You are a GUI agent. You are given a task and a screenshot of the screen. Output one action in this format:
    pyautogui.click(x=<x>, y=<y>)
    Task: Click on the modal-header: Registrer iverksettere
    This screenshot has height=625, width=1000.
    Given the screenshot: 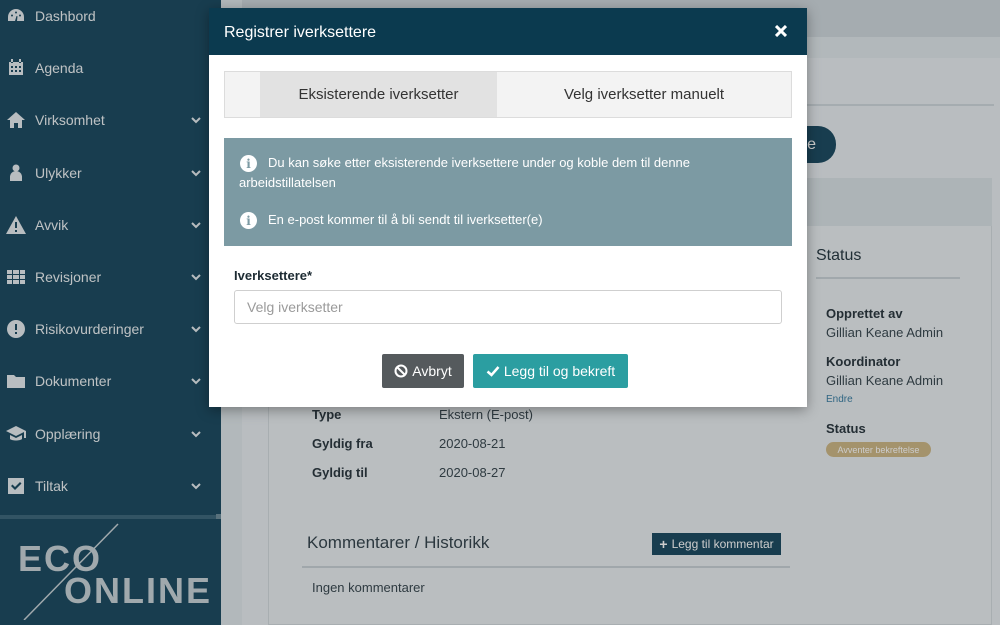 What is the action you would take?
    pyautogui.click(x=508, y=31)
    